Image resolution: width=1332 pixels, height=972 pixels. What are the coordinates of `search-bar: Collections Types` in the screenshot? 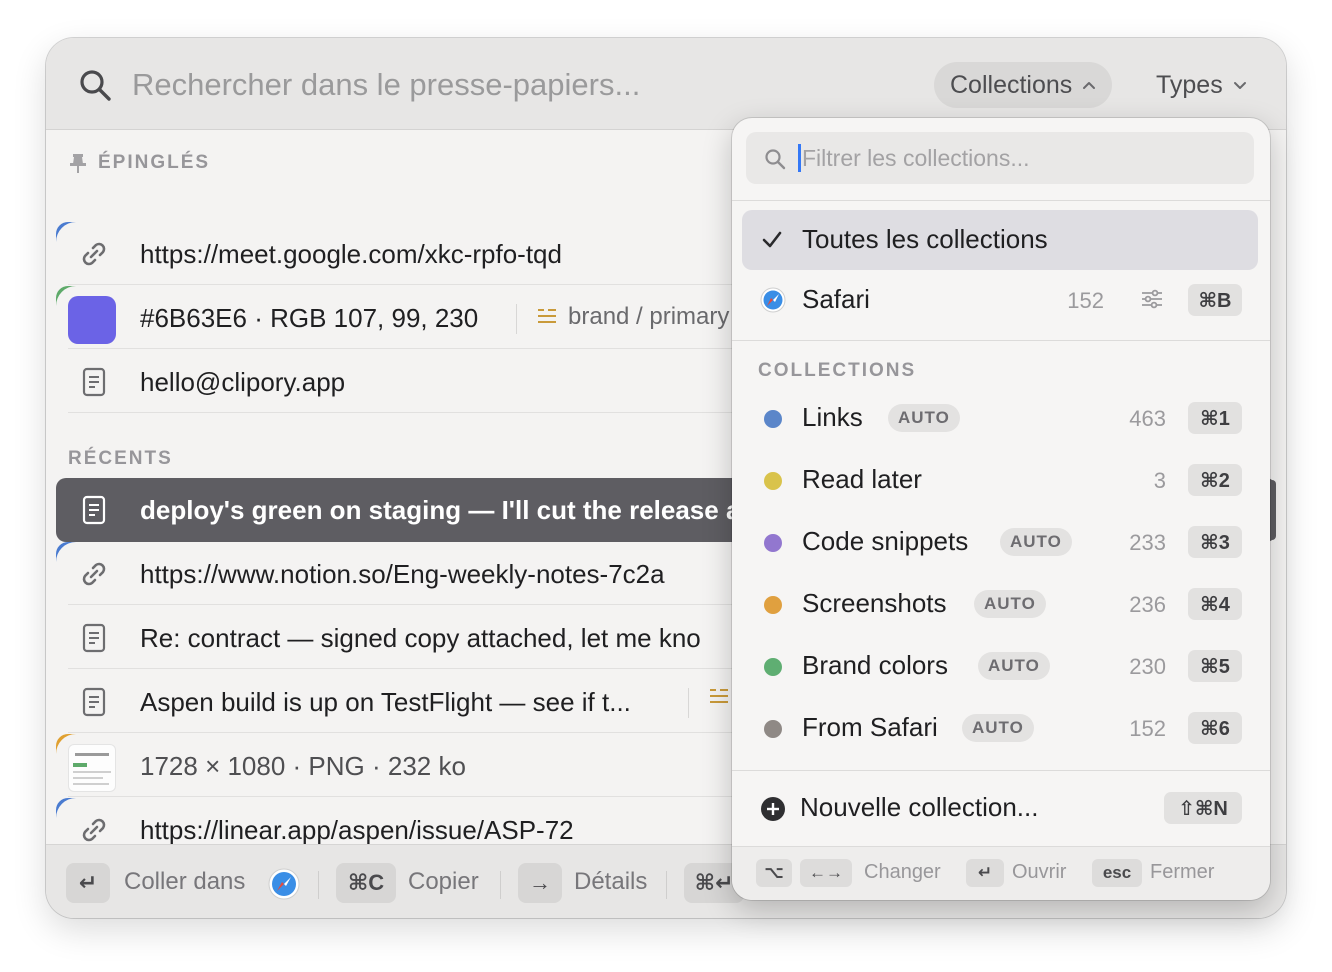 It's located at (666, 84).